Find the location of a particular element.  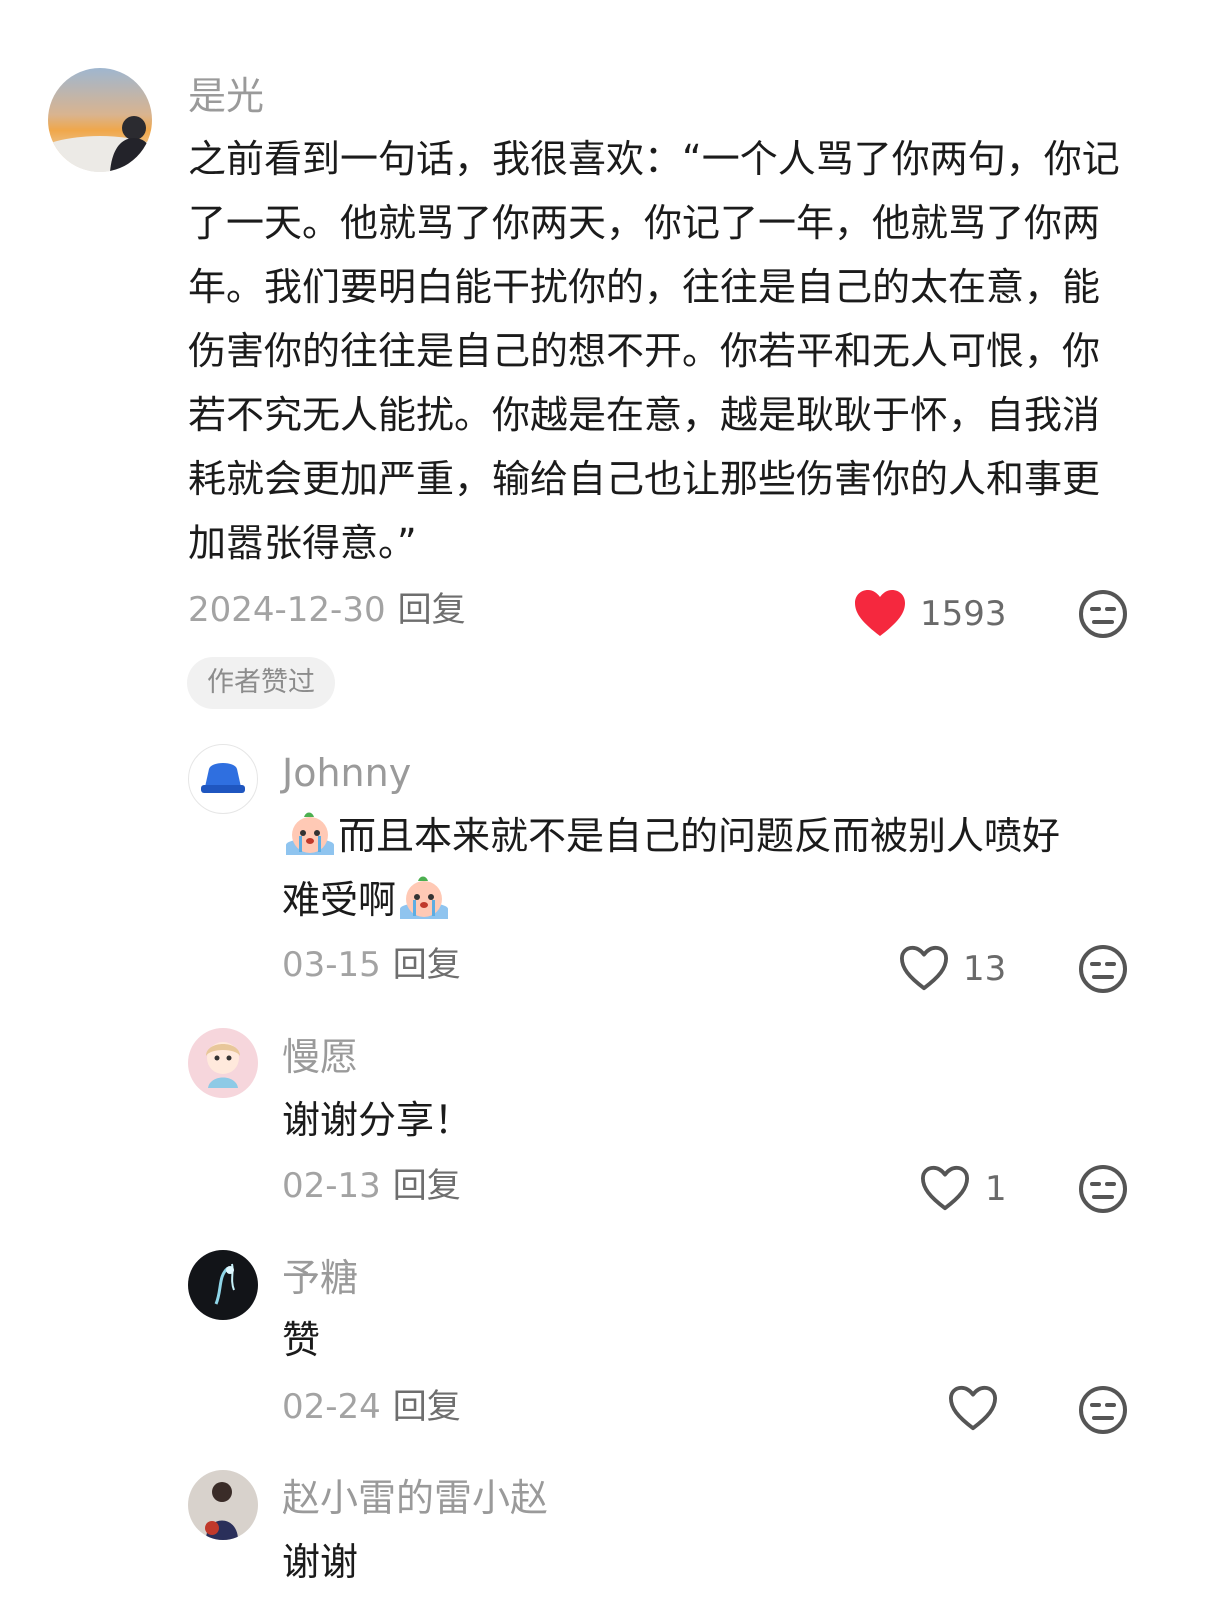

reply-text-tail: 难受啊 is located at coordinates (339, 900).